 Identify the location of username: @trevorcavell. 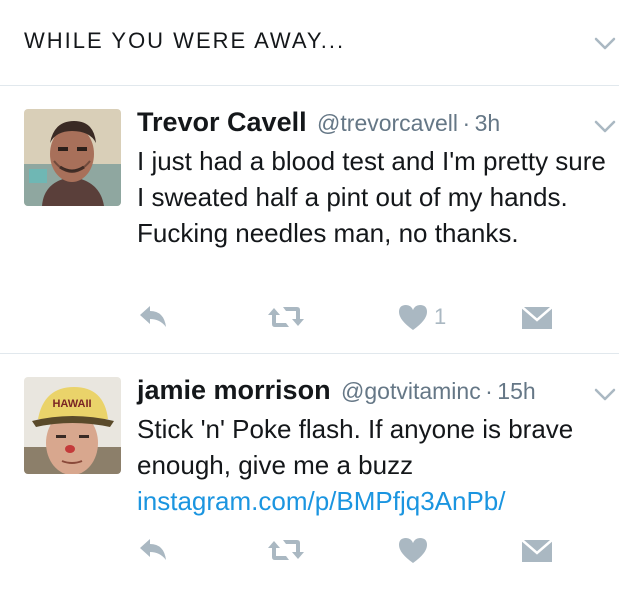
(387, 123).